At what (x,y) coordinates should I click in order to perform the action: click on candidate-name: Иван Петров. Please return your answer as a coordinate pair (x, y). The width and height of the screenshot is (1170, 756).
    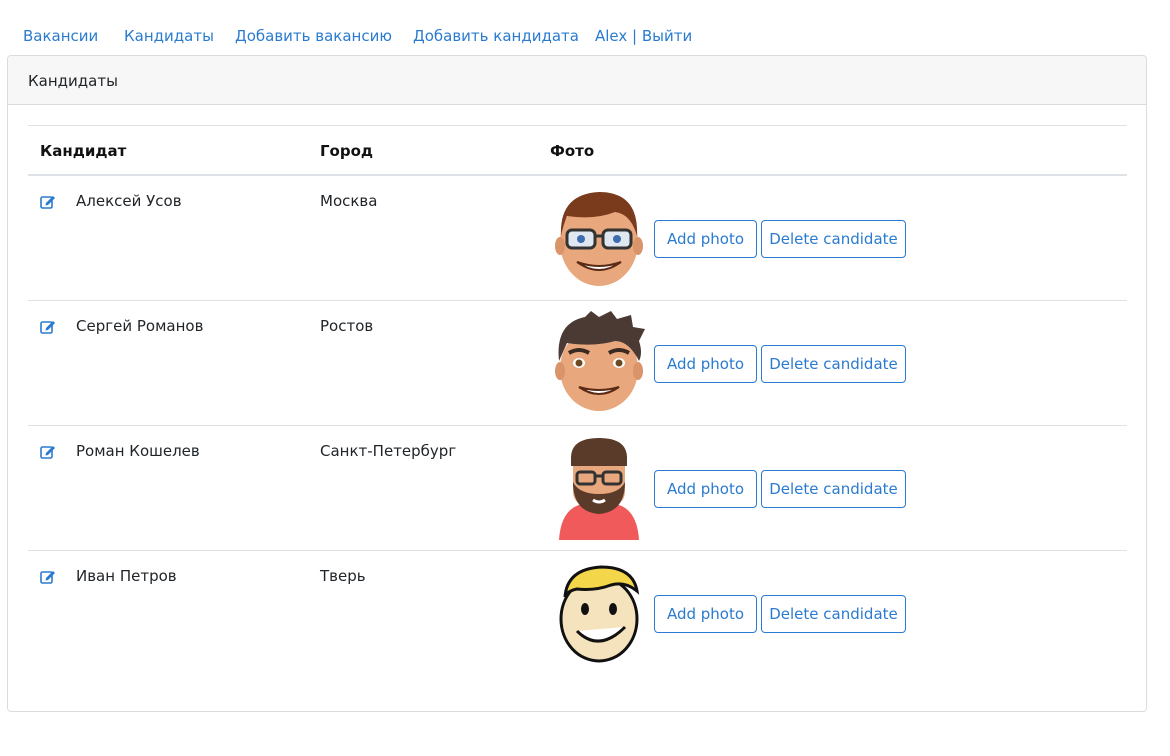
    Looking at the image, I should click on (126, 576).